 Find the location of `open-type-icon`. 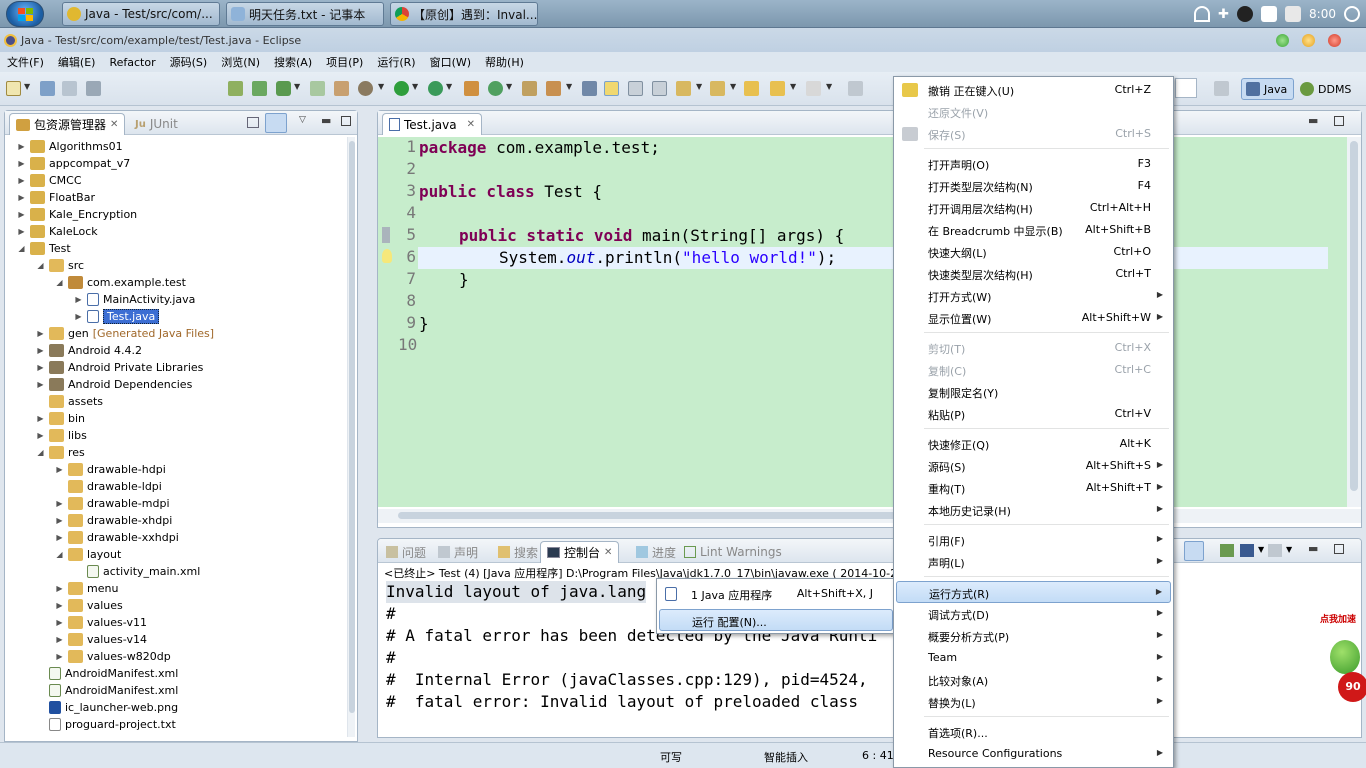

open-type-icon is located at coordinates (529, 88).